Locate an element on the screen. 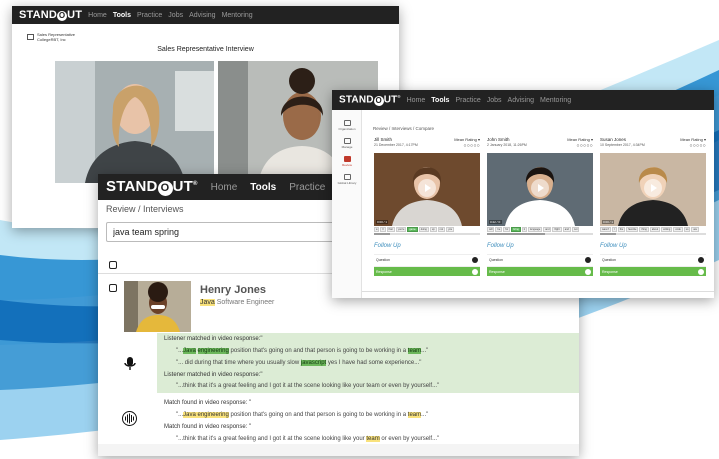 This screenshot has width=719, height=459. audio-wave-icon is located at coordinates (129, 418).